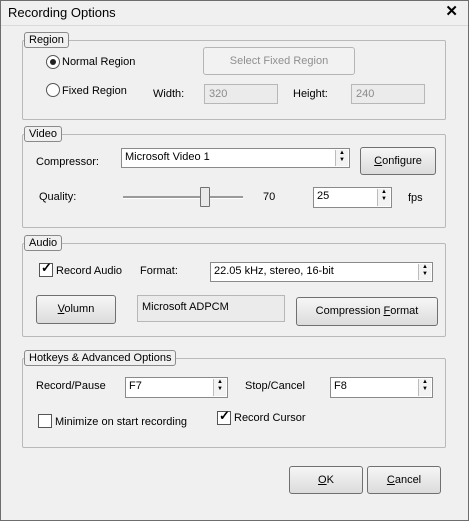  What do you see at coordinates (275, 386) in the screenshot?
I see `stop-cancel-label: Stop/Cancel` at bounding box center [275, 386].